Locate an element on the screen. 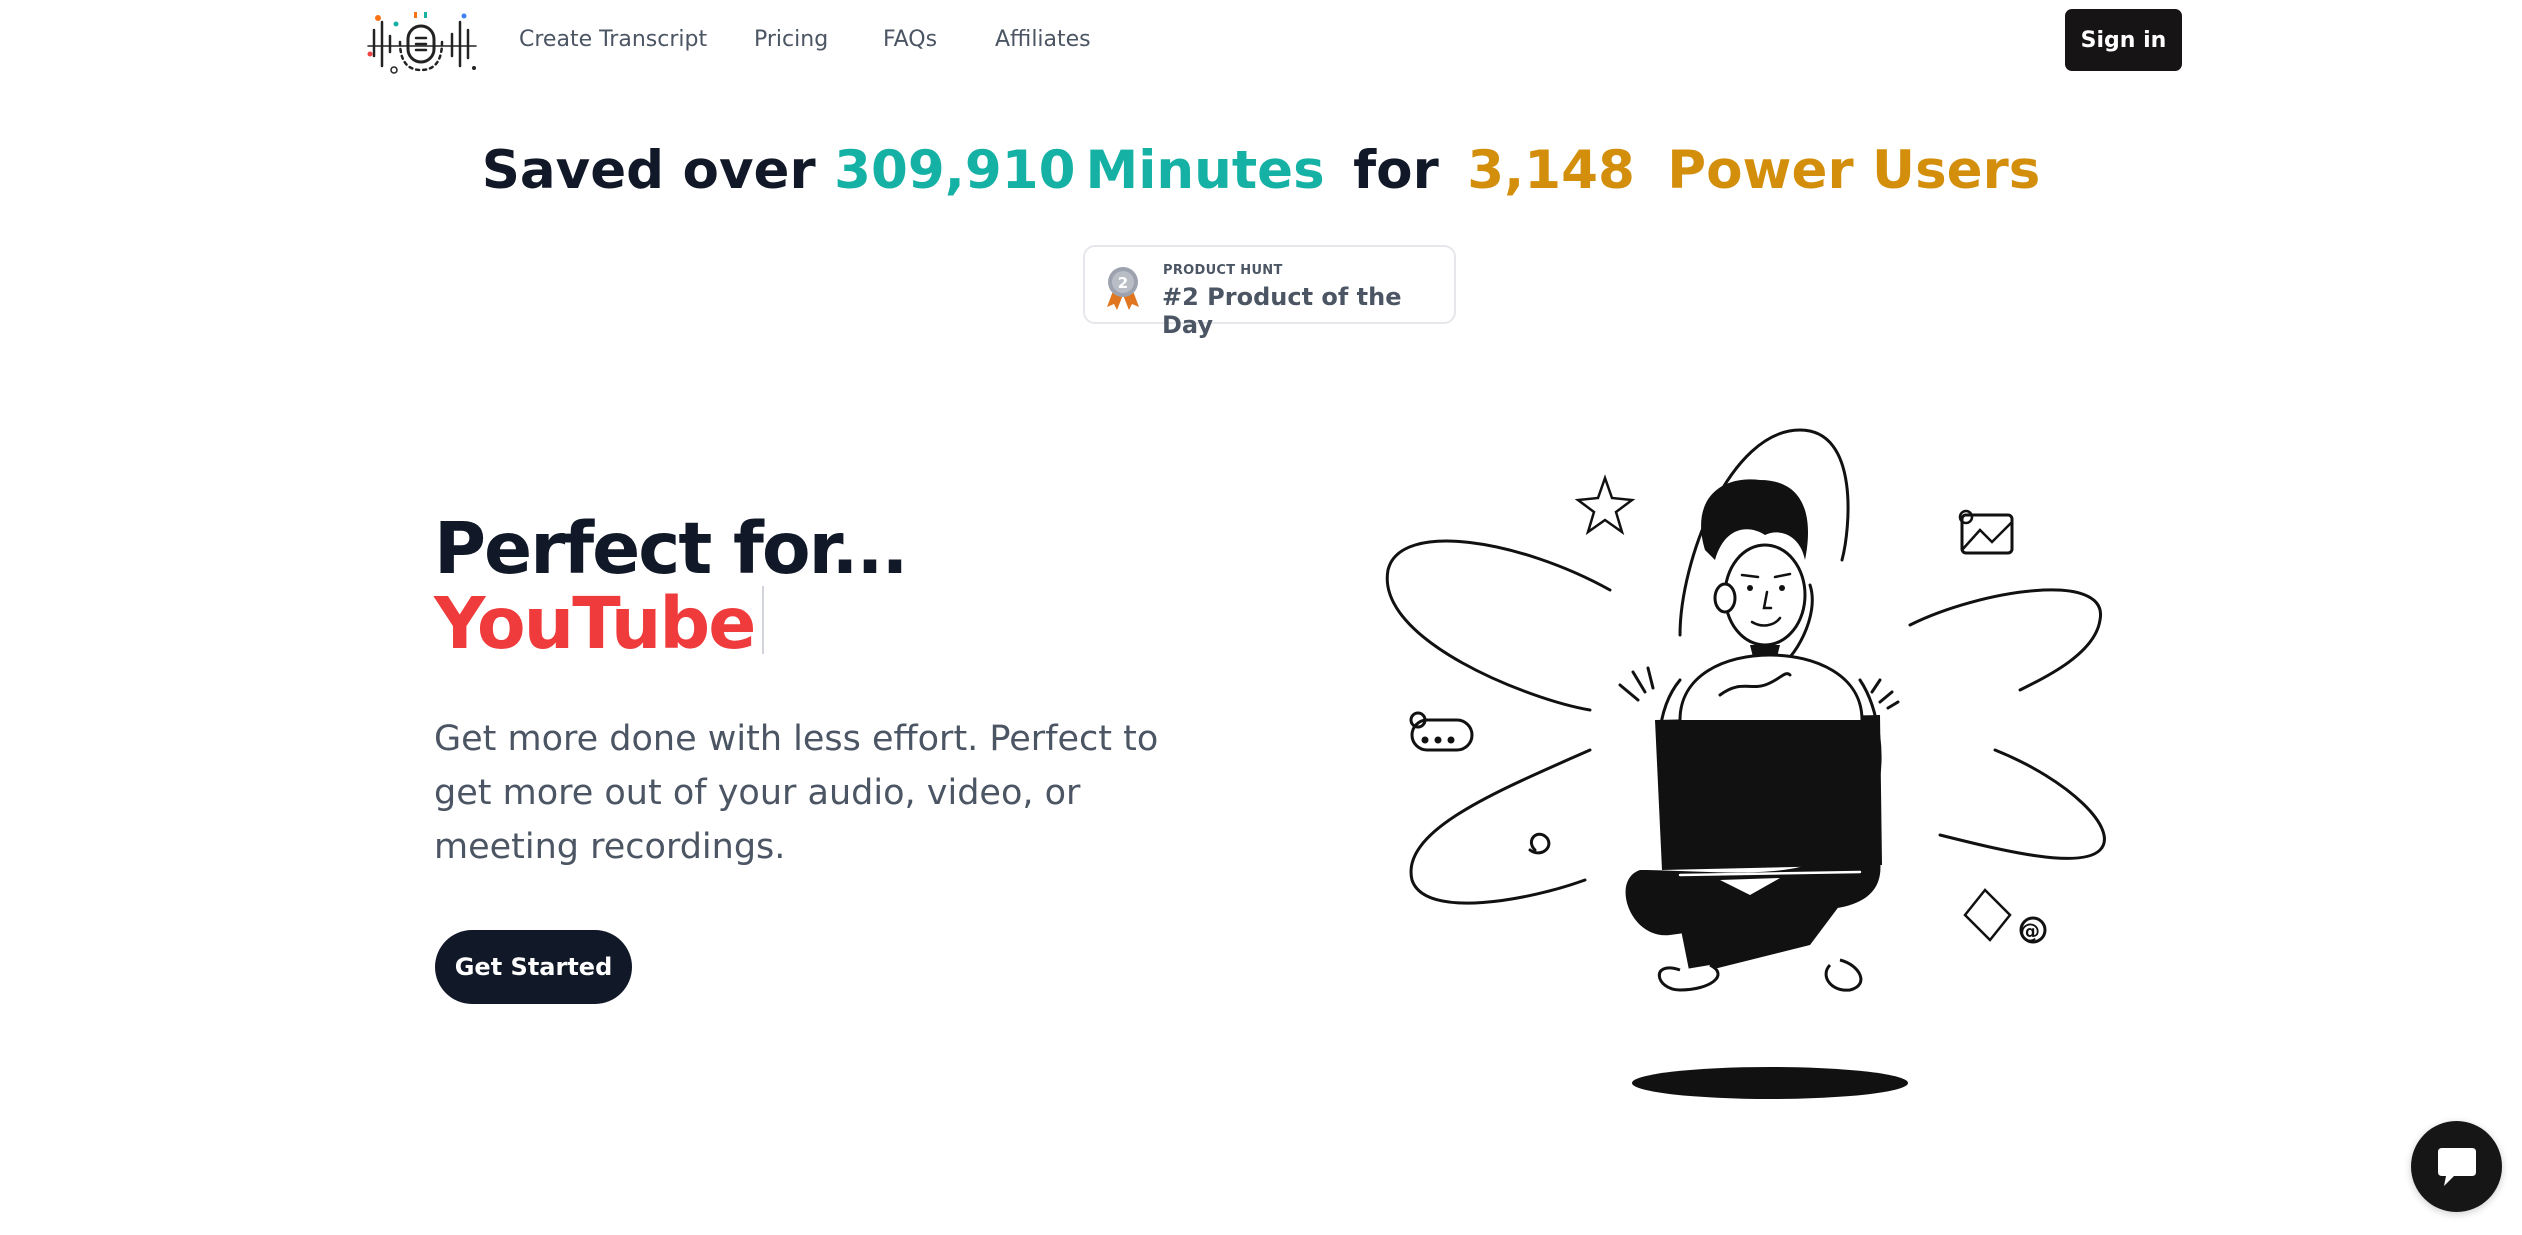 The height and width of the screenshot is (1235, 2522). typing-caret is located at coordinates (763, 620).